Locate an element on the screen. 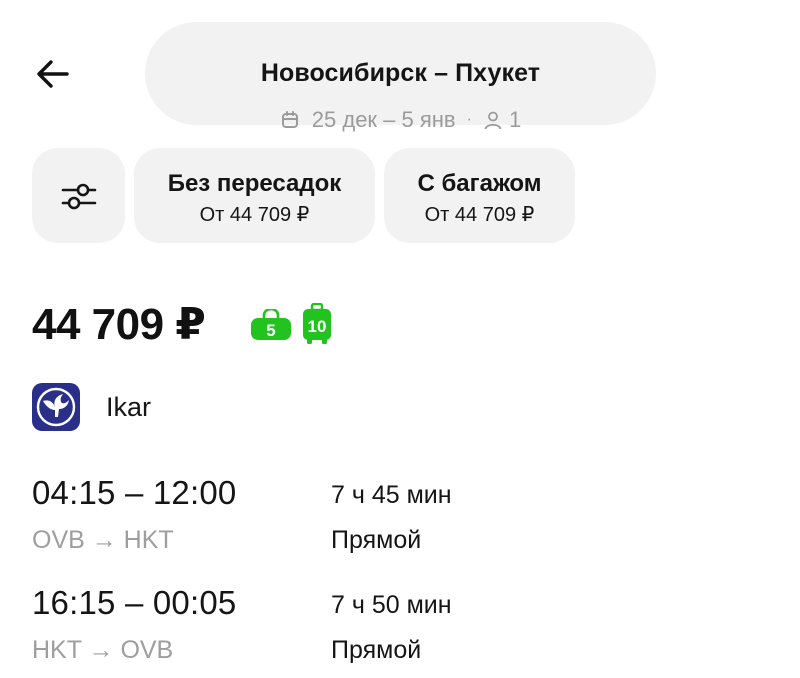 The image size is (800, 678). flight-times-outbound: 04:15 – 12:00 is located at coordinates (134, 492).